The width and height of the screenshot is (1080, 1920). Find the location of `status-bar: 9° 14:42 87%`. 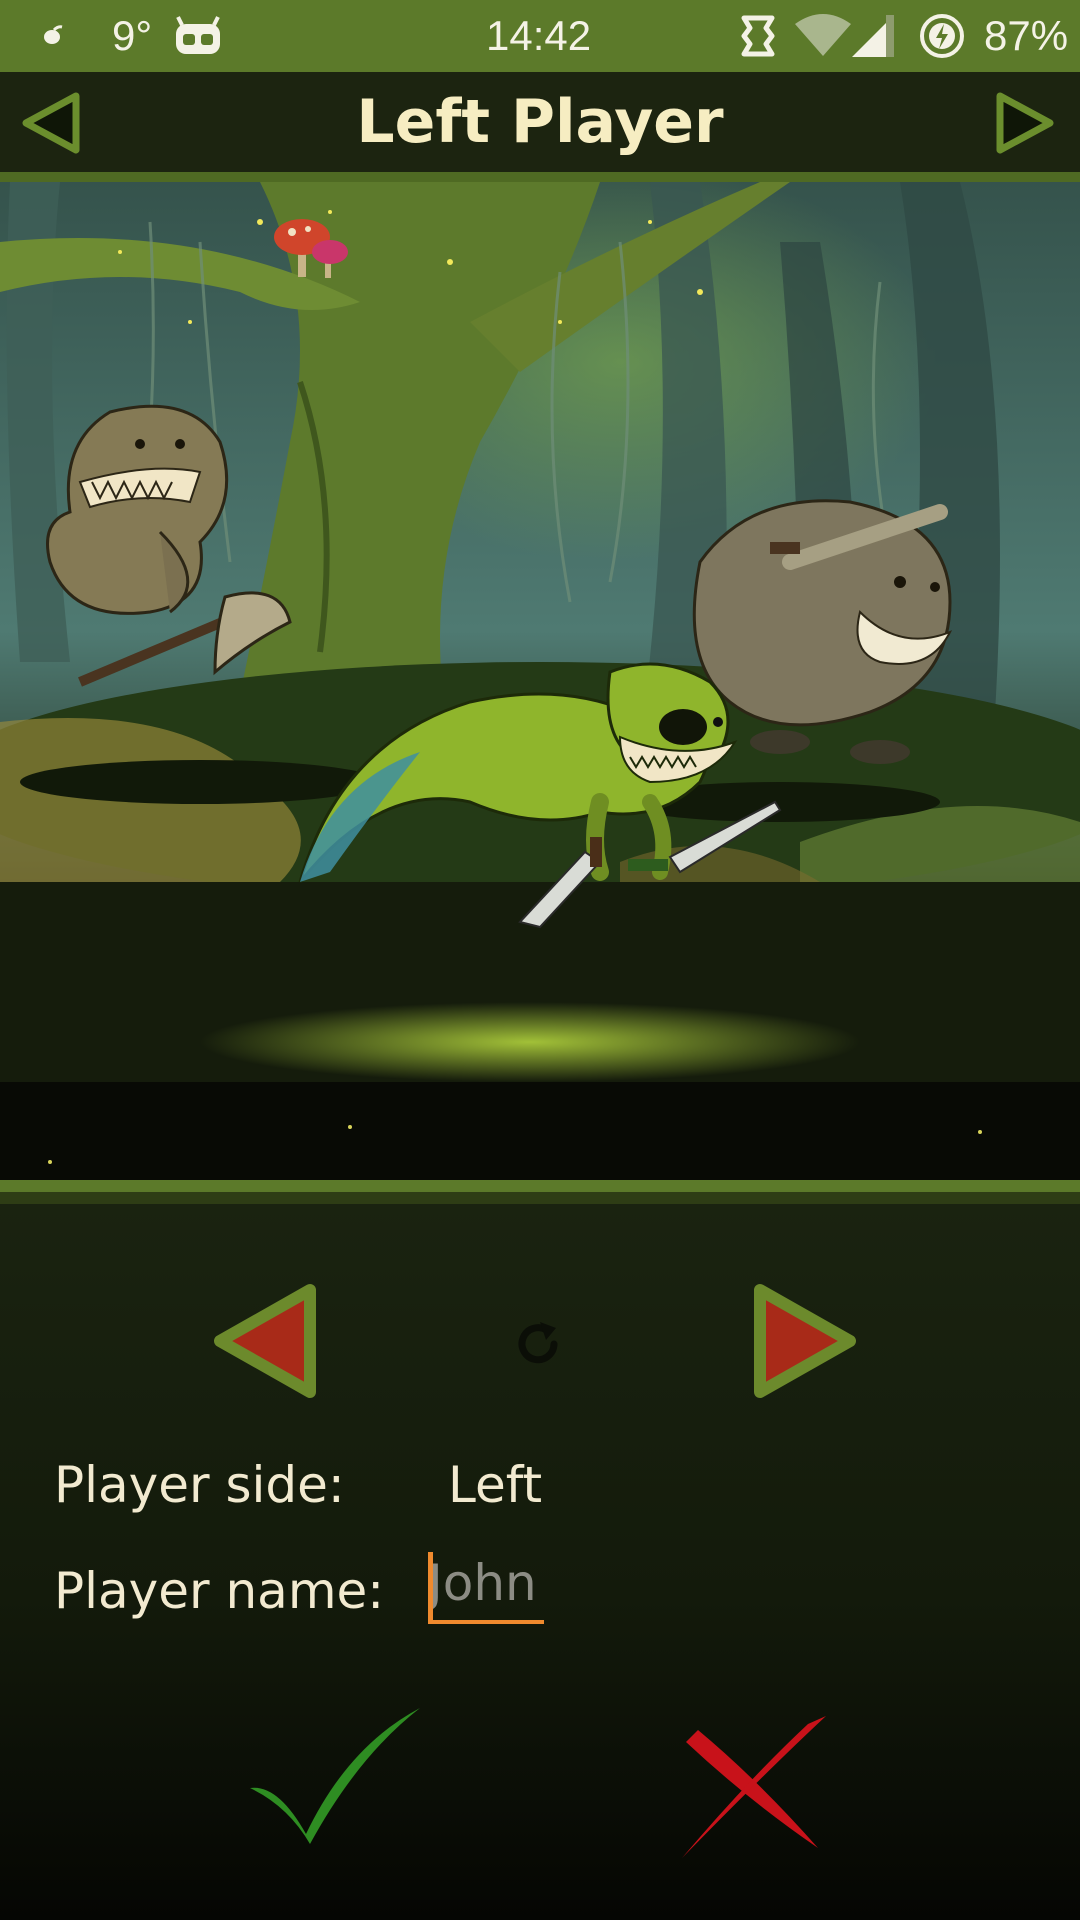

status-bar: 9° 14:42 87% is located at coordinates (540, 36).